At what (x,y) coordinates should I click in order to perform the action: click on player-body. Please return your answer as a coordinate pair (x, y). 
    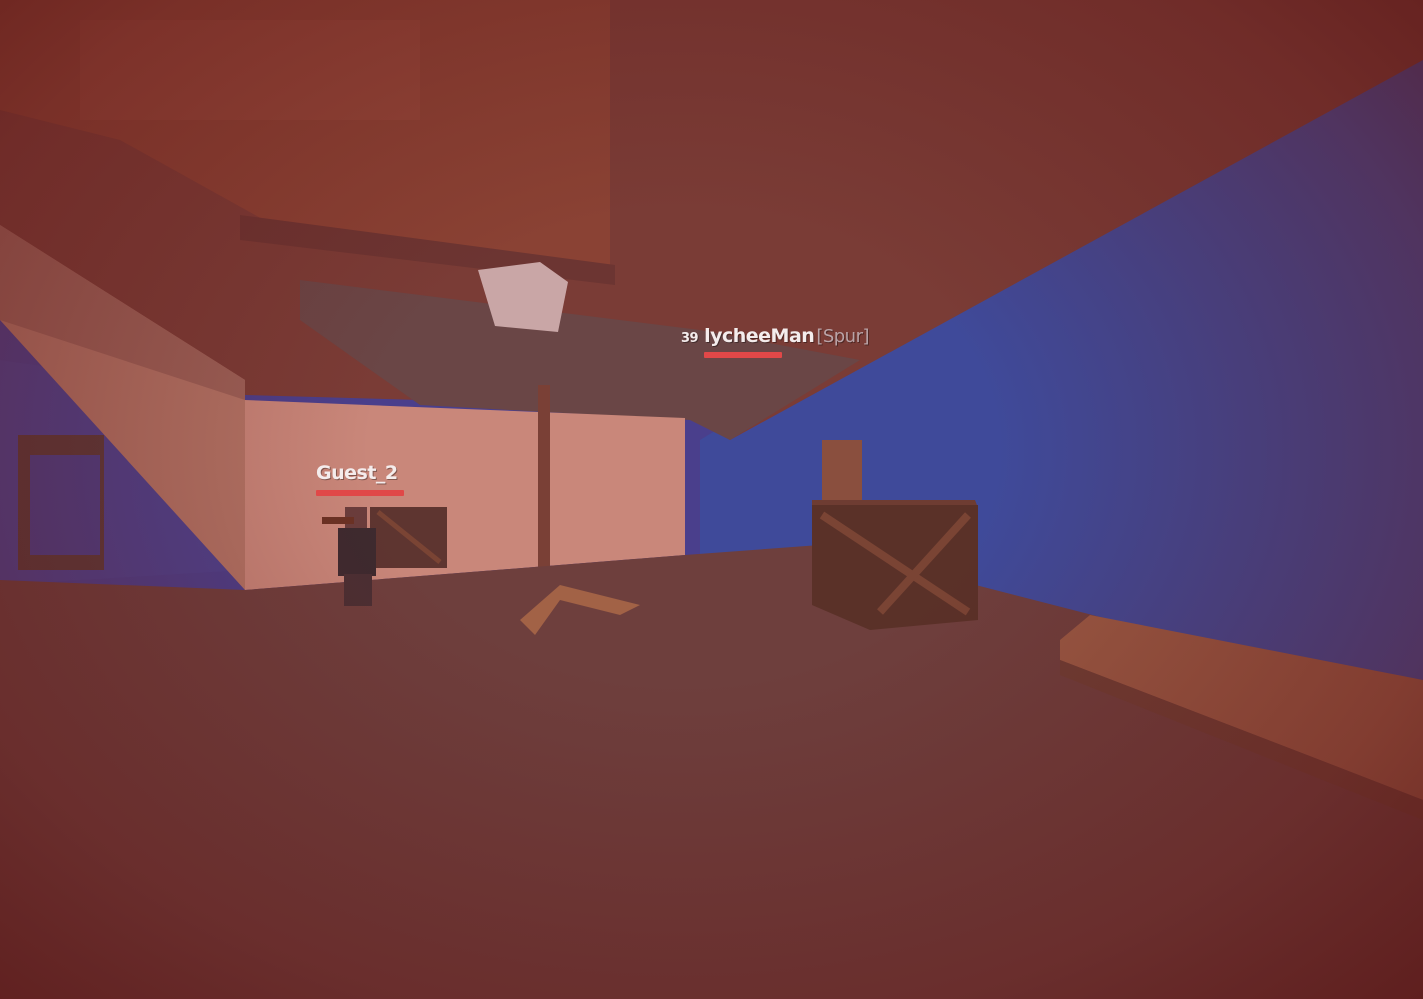
    Looking at the image, I should click on (357, 552).